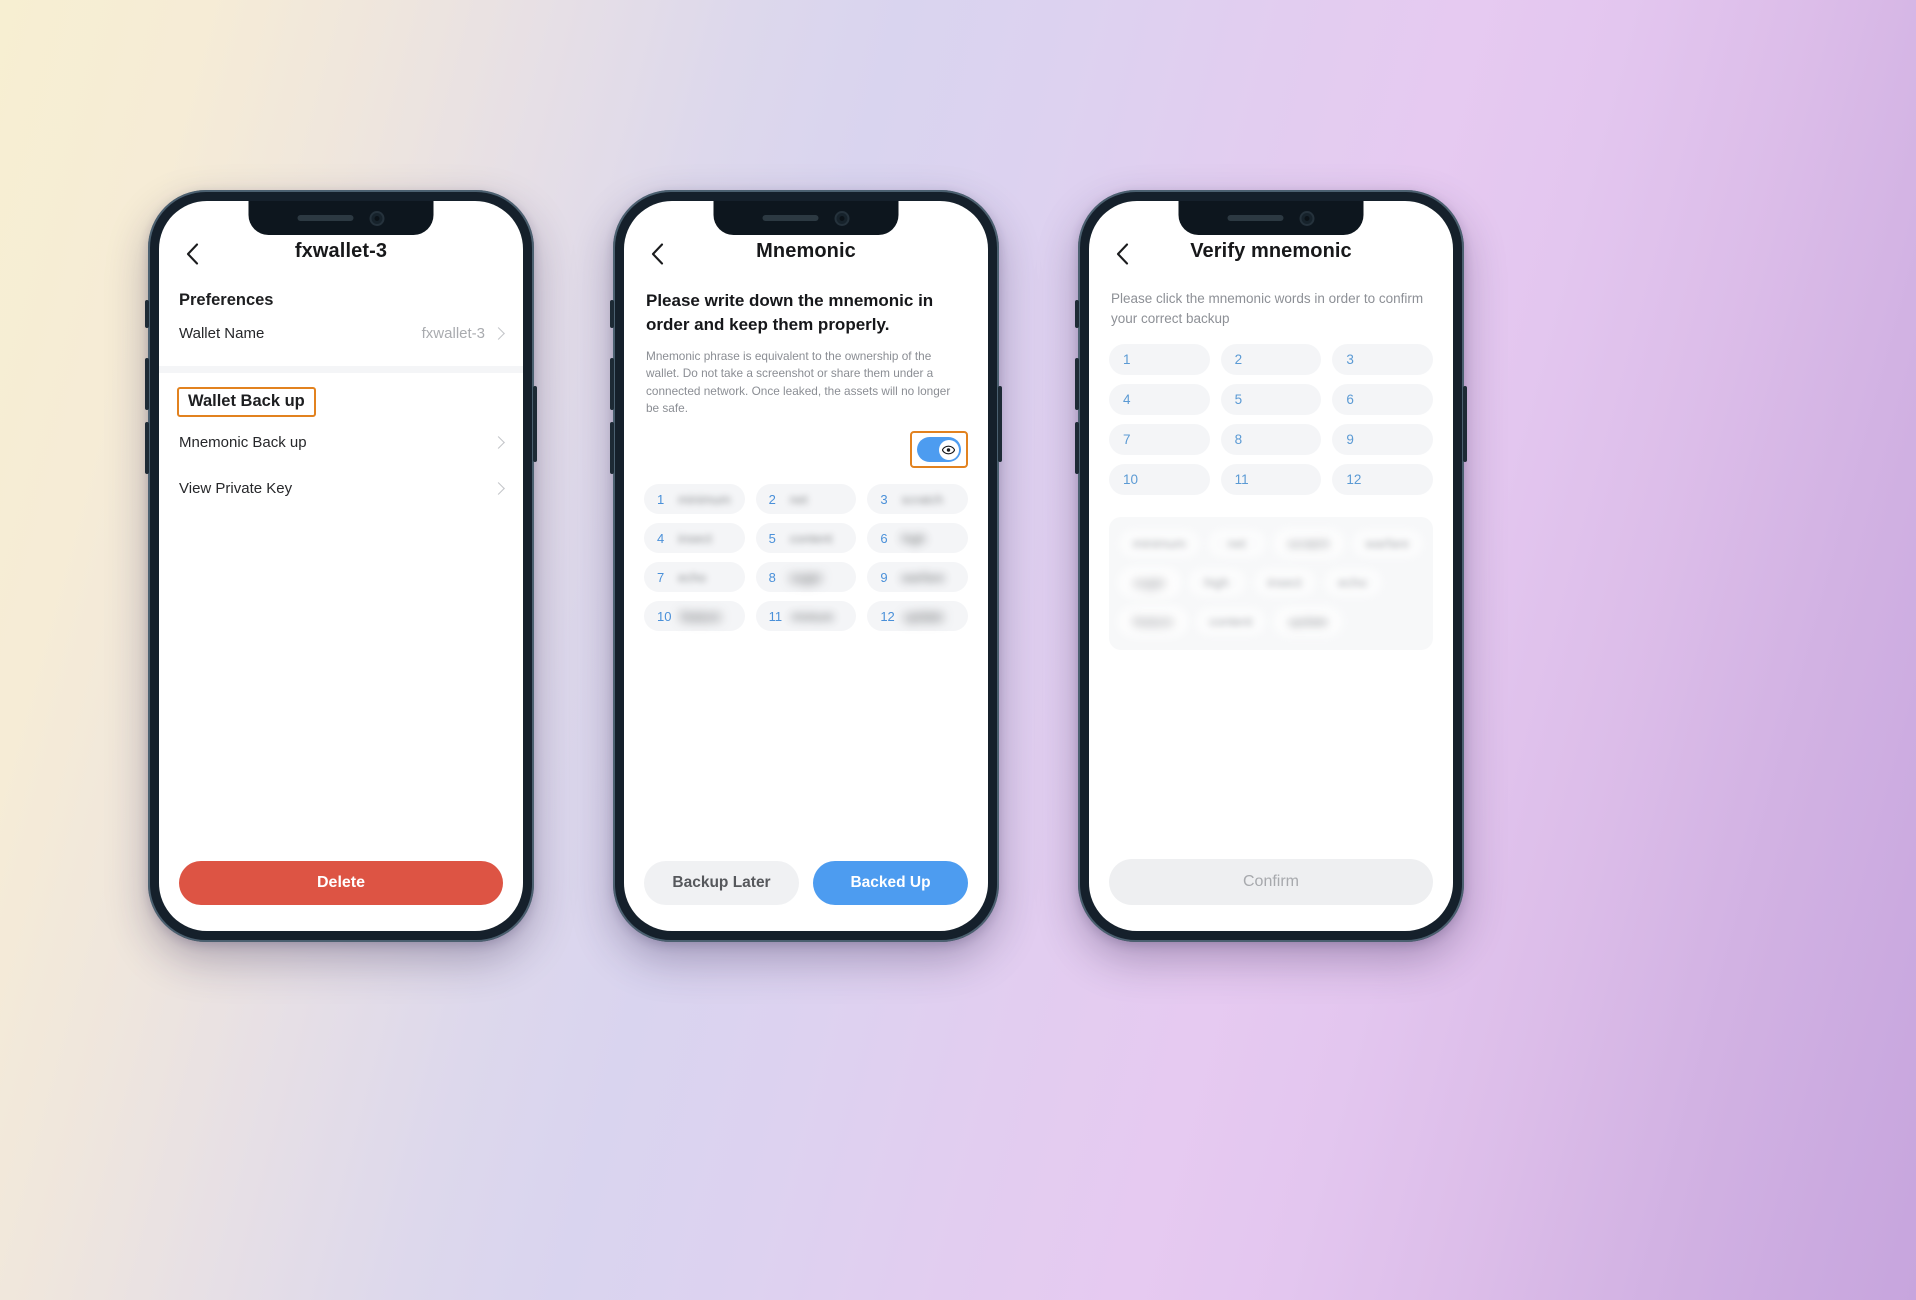  What do you see at coordinates (661, 499) in the screenshot?
I see `word-index: 1` at bounding box center [661, 499].